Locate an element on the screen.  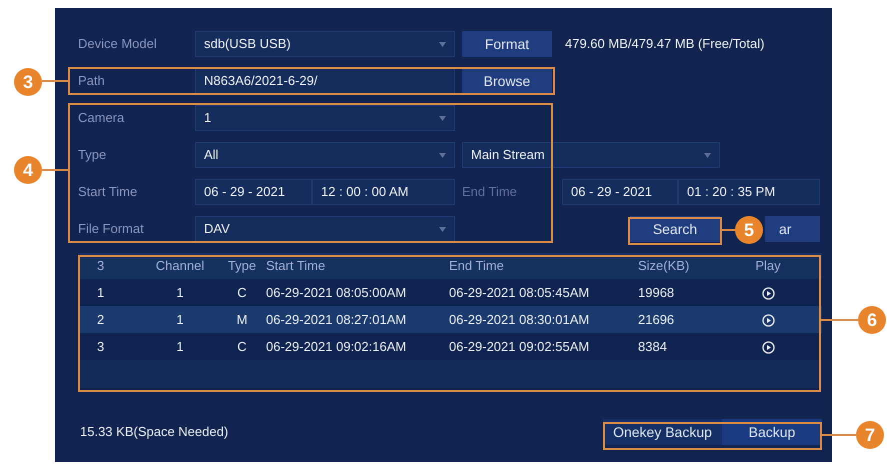
format-dropdown: DAV is located at coordinates (325, 229).